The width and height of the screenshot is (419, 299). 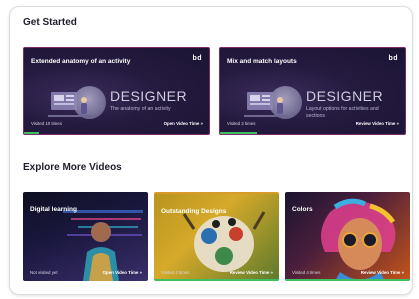 I want to click on card-footer: Not visited yet Open Video Time », so click(x=86, y=272).